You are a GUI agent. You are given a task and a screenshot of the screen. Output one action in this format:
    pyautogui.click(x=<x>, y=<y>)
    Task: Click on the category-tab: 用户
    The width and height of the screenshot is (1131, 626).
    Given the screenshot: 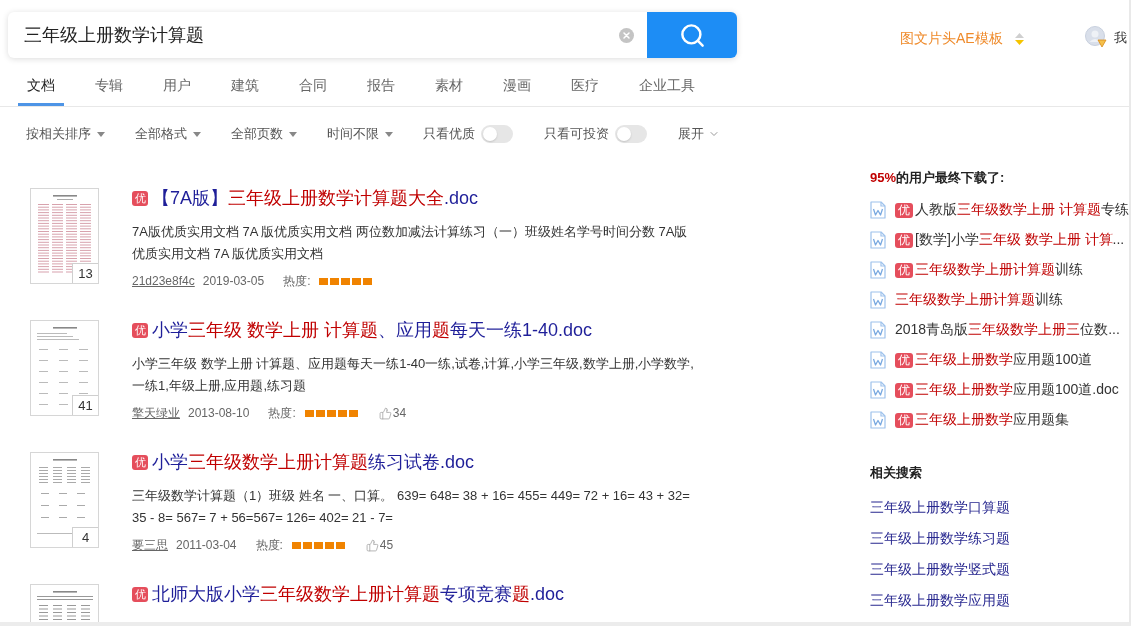 What is the action you would take?
    pyautogui.click(x=177, y=87)
    